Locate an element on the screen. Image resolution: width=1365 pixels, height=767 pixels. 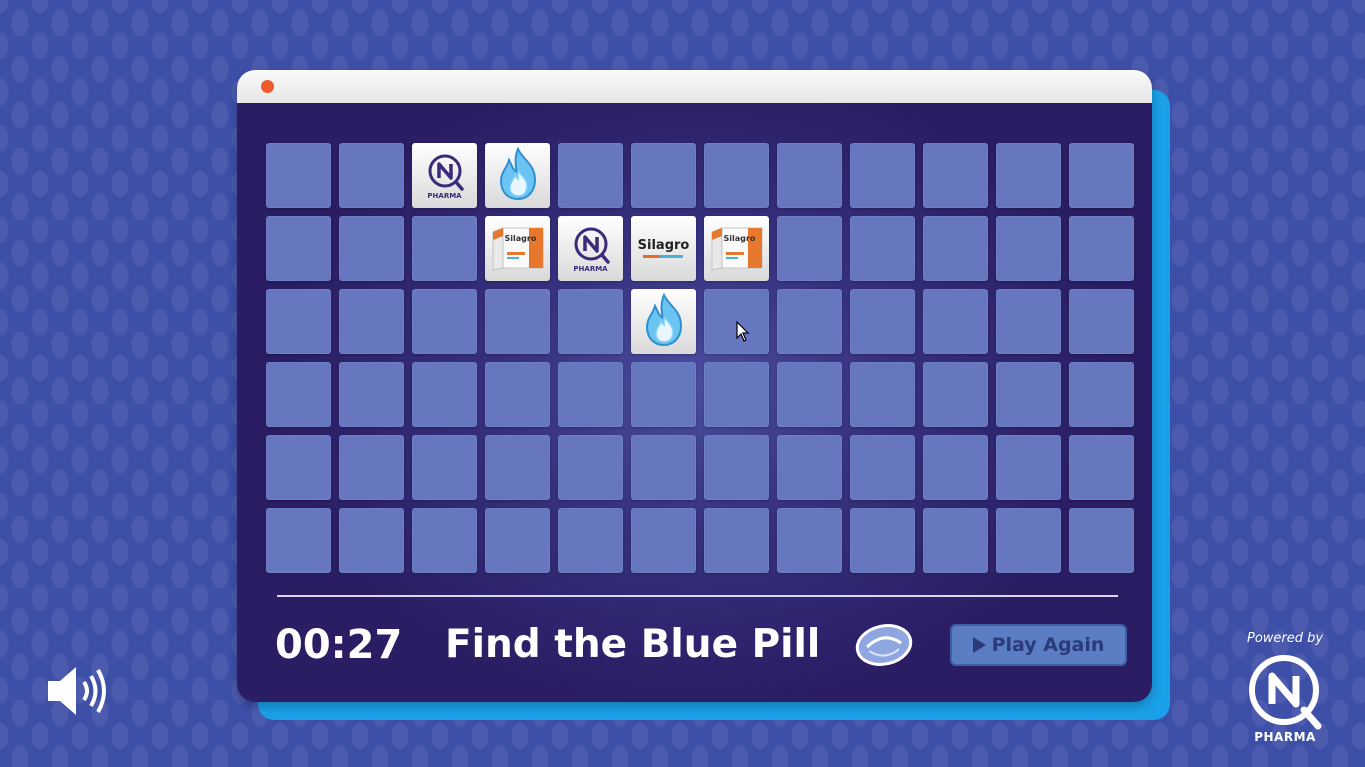
play-again-button: Play Again is located at coordinates (1038, 645).